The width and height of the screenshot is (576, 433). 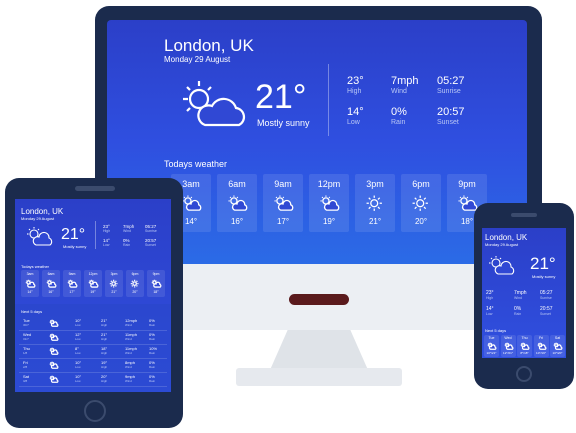 What do you see at coordinates (156, 283) in the screenshot?
I see `hourly-card: 9pm 18°` at bounding box center [156, 283].